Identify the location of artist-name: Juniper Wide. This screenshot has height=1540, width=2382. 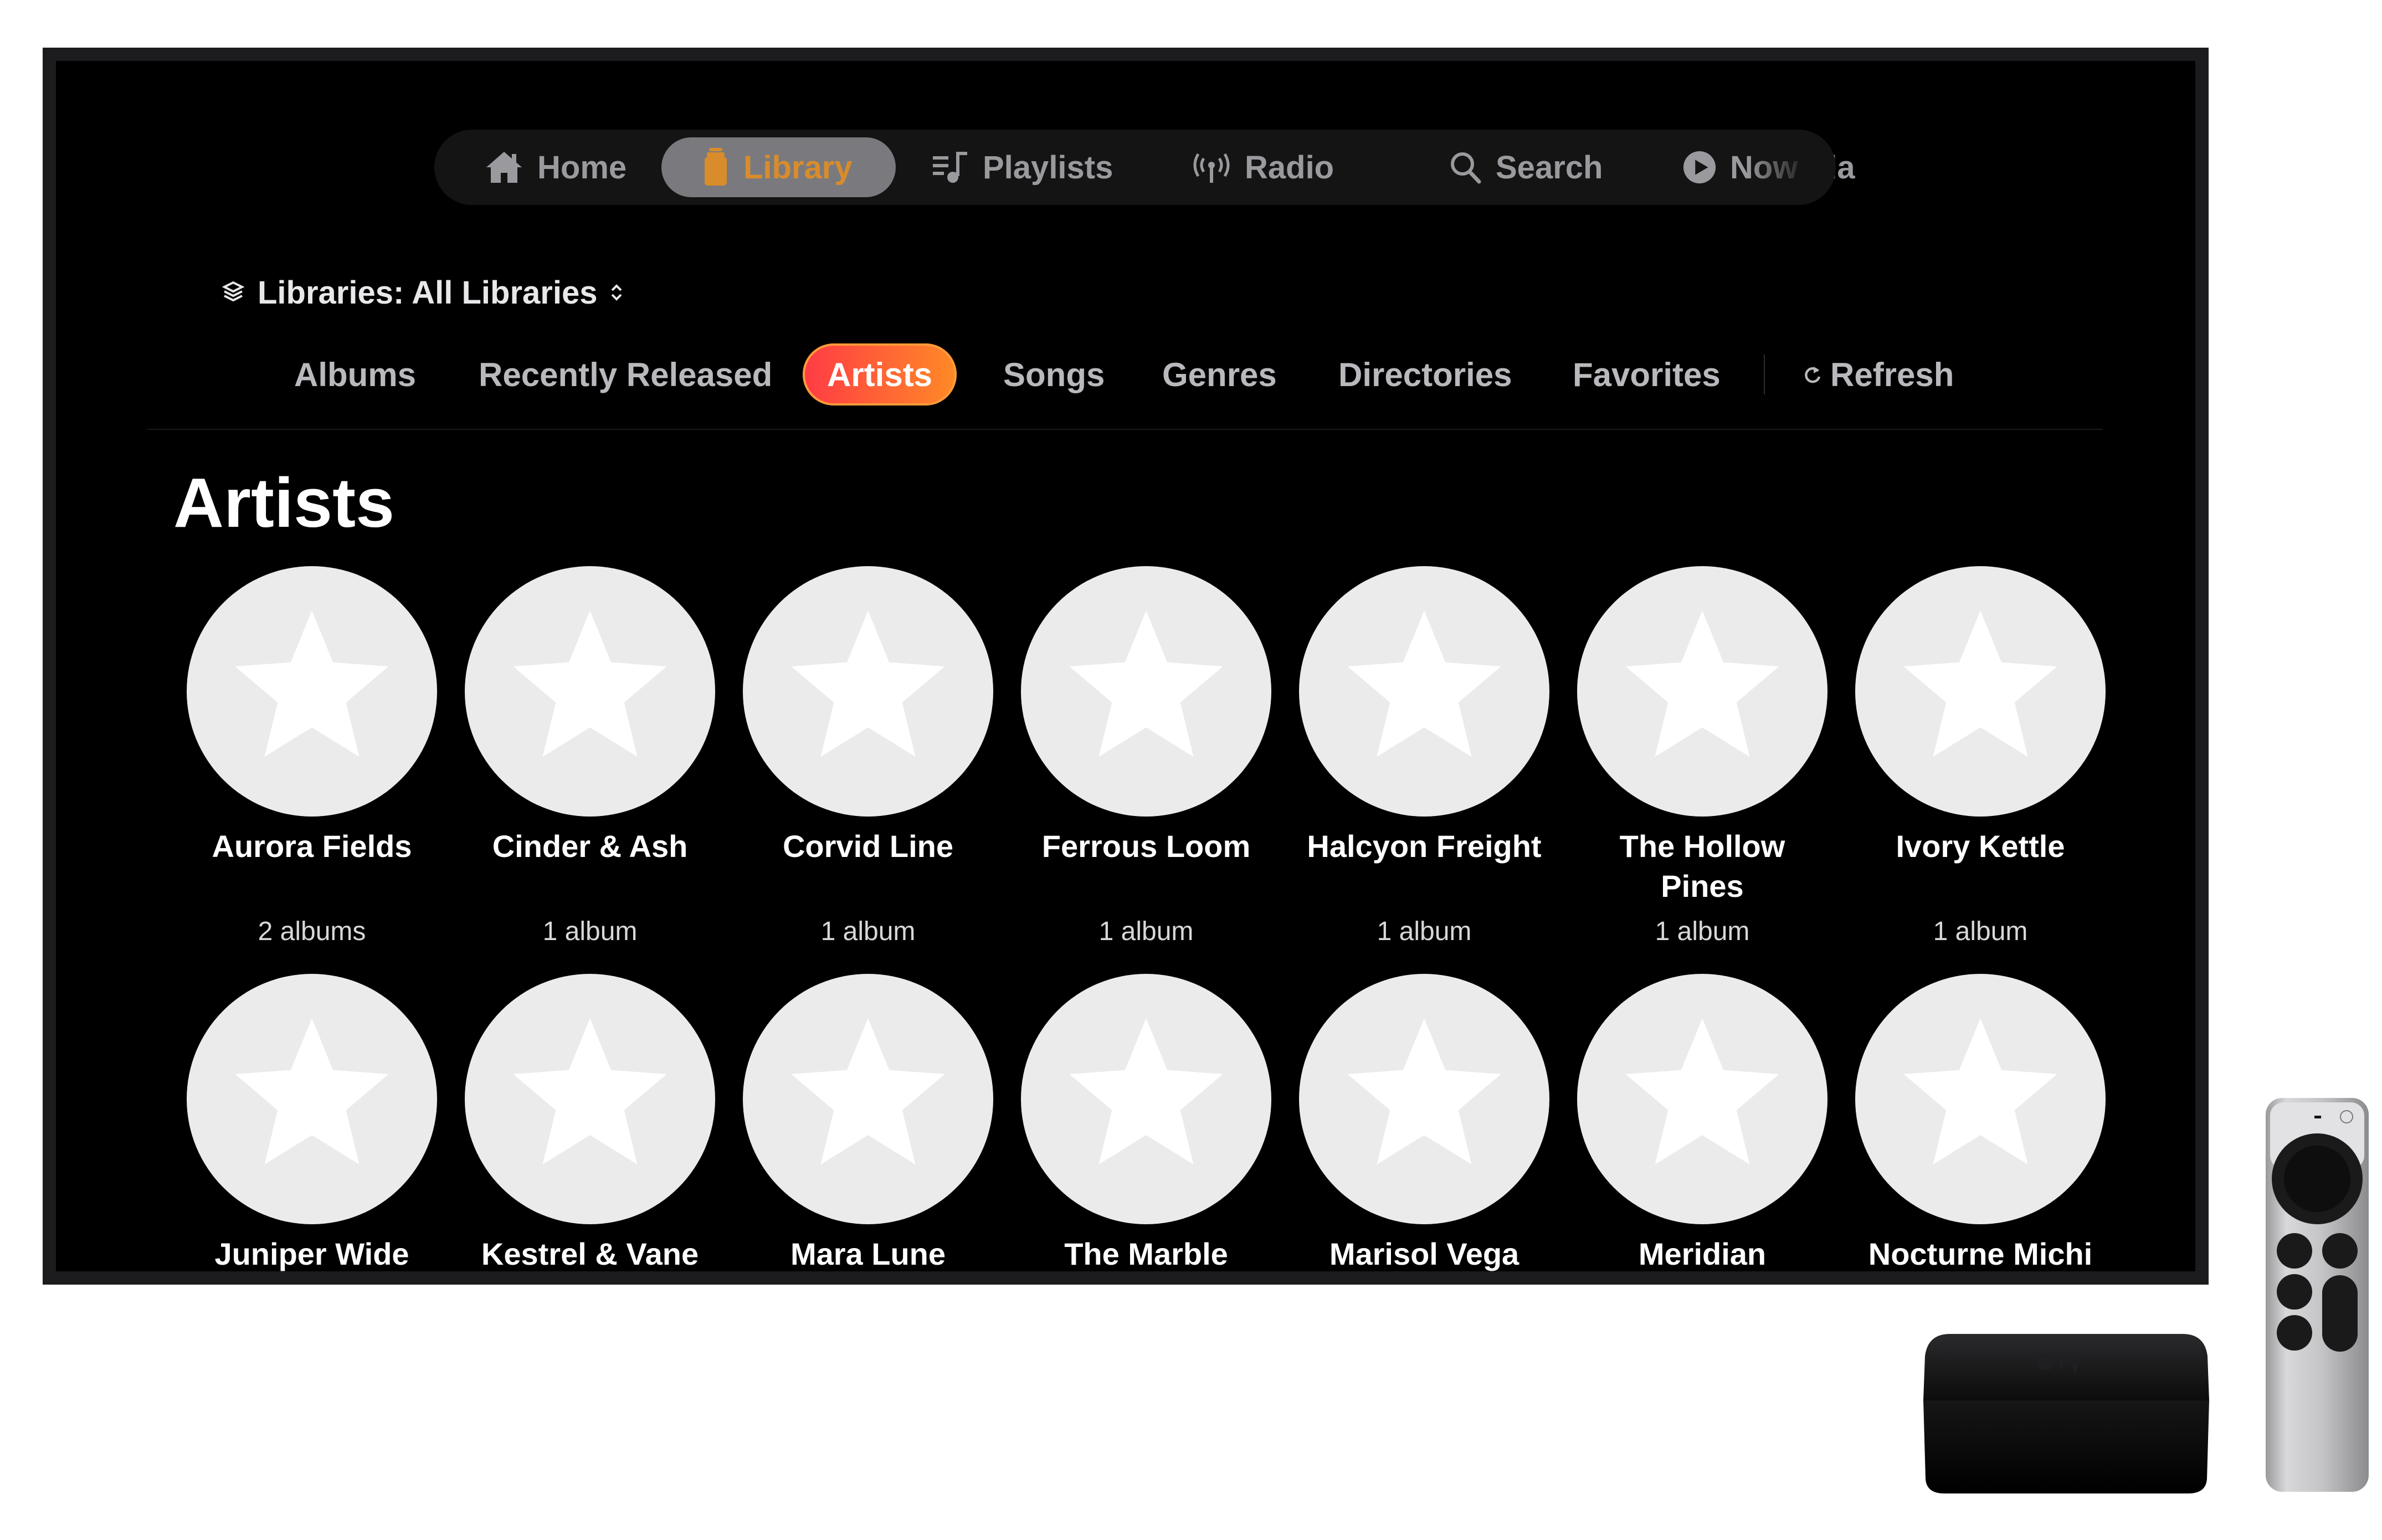
(311, 1253).